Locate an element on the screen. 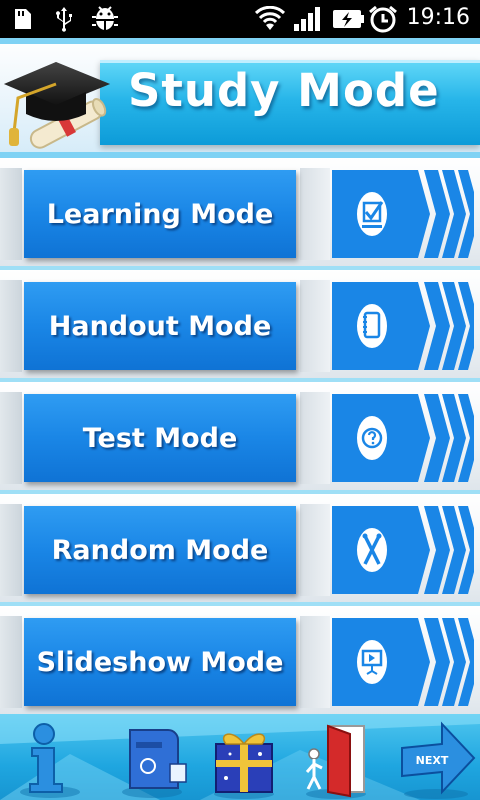 This screenshot has width=480, height=800. handout-mode-label: Handout Mode is located at coordinates (160, 326).